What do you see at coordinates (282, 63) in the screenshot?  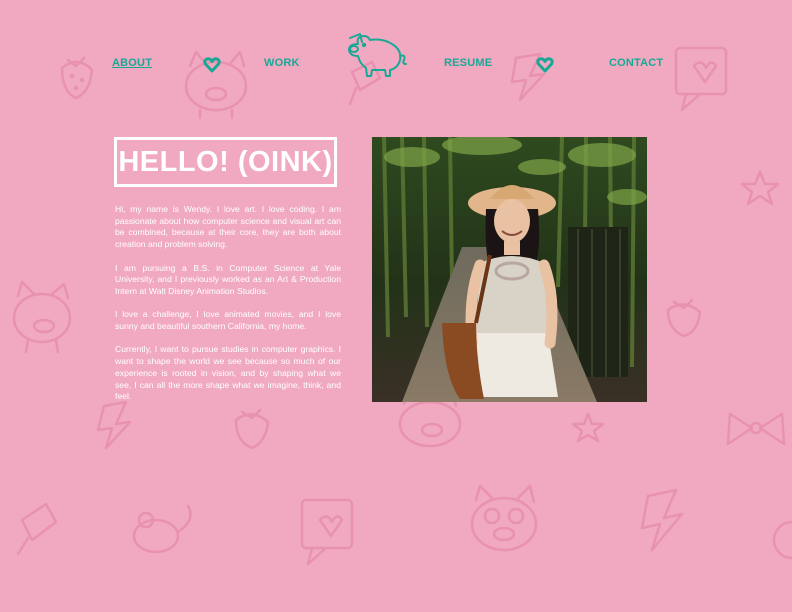 I see `nav-work-link: WORK` at bounding box center [282, 63].